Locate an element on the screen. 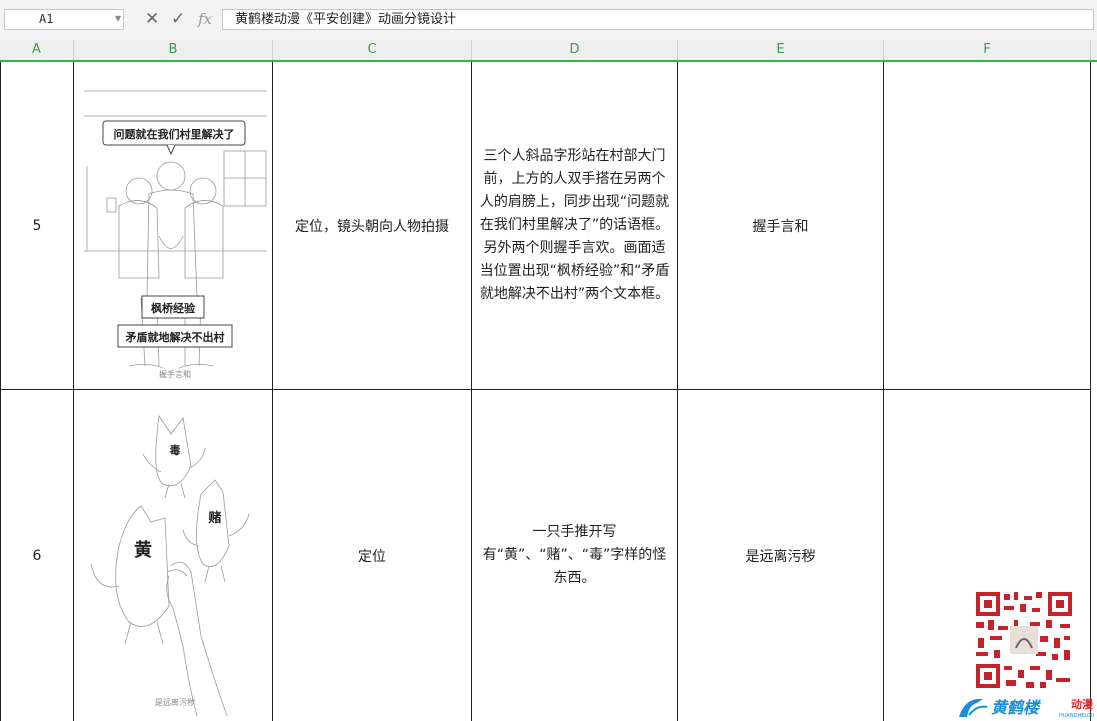 The image size is (1097, 721). sketch-textbox-2: 矛盾就地解决不出村 is located at coordinates (174, 337).